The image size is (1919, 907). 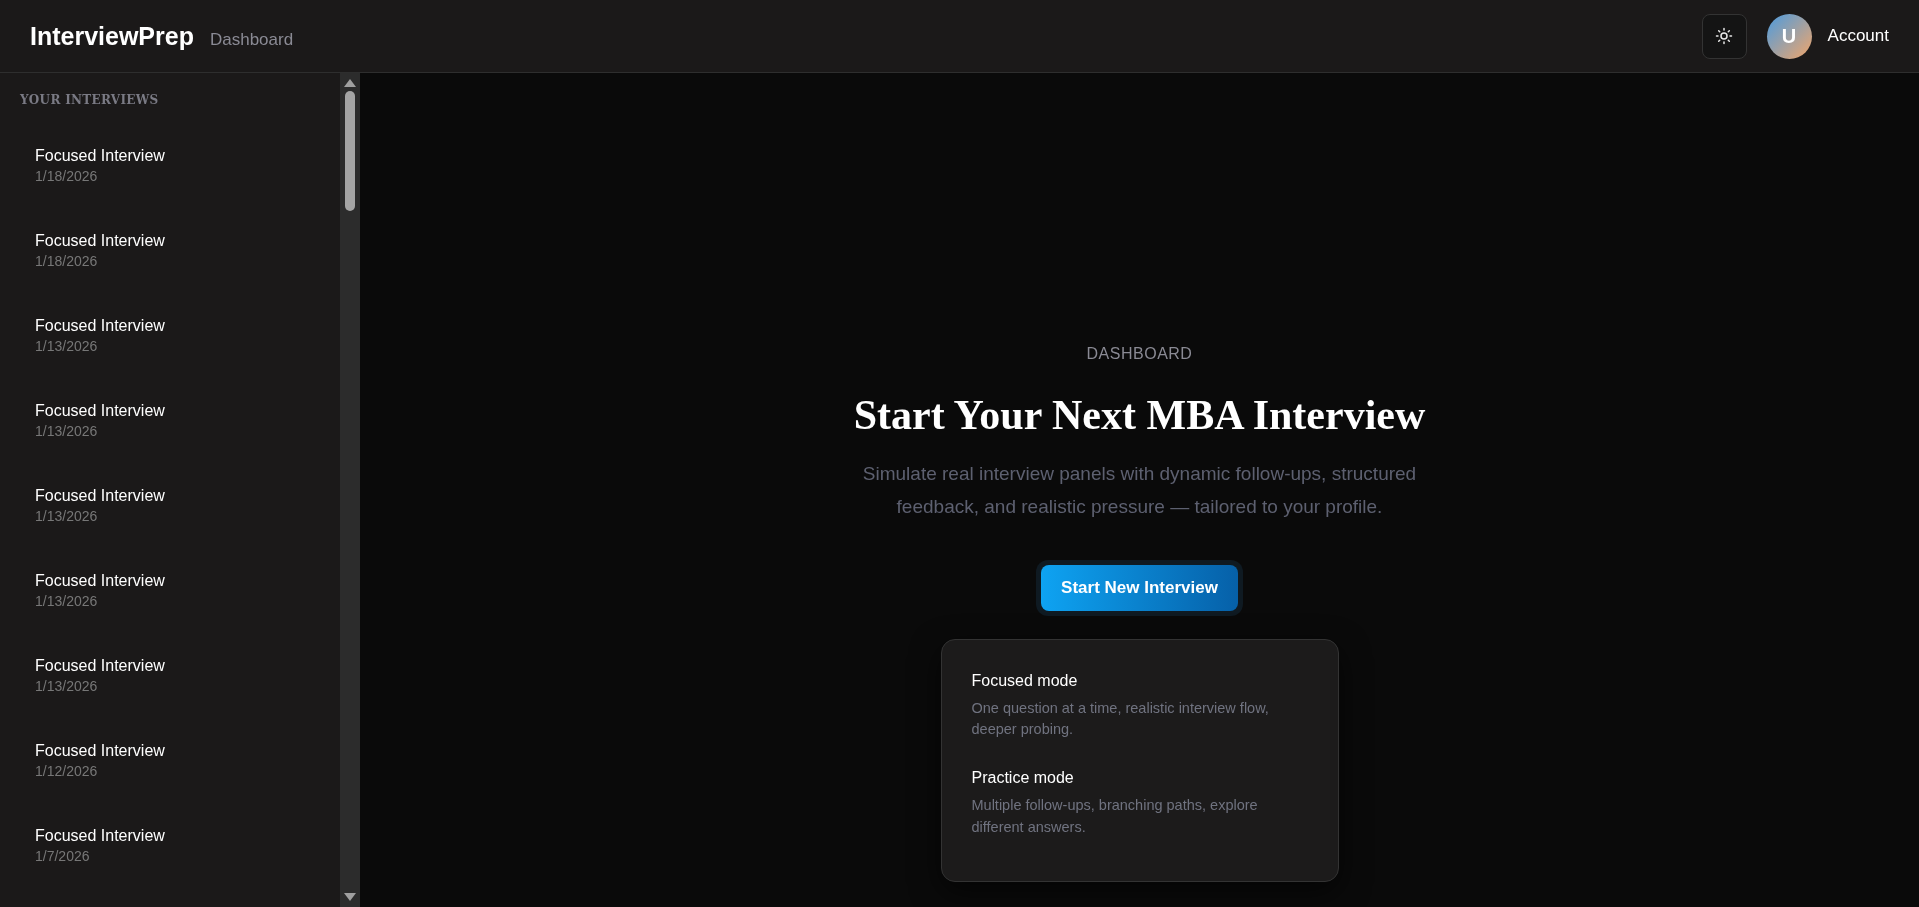 I want to click on sun-icon, so click(x=1724, y=36).